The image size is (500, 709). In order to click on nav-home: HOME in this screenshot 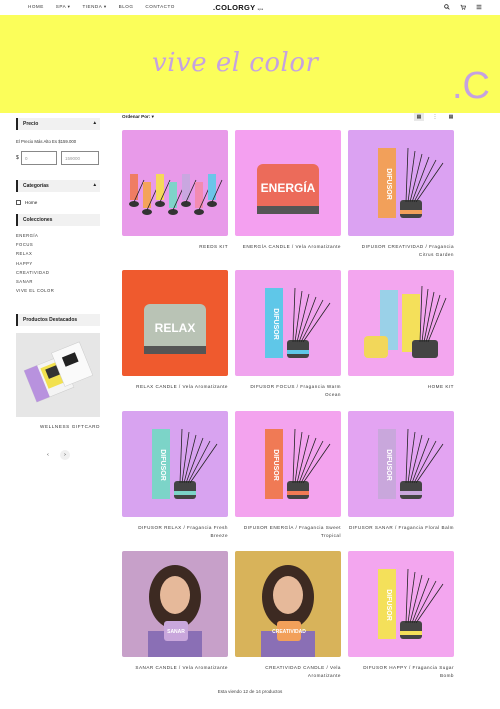, I will do `click(36, 7)`.